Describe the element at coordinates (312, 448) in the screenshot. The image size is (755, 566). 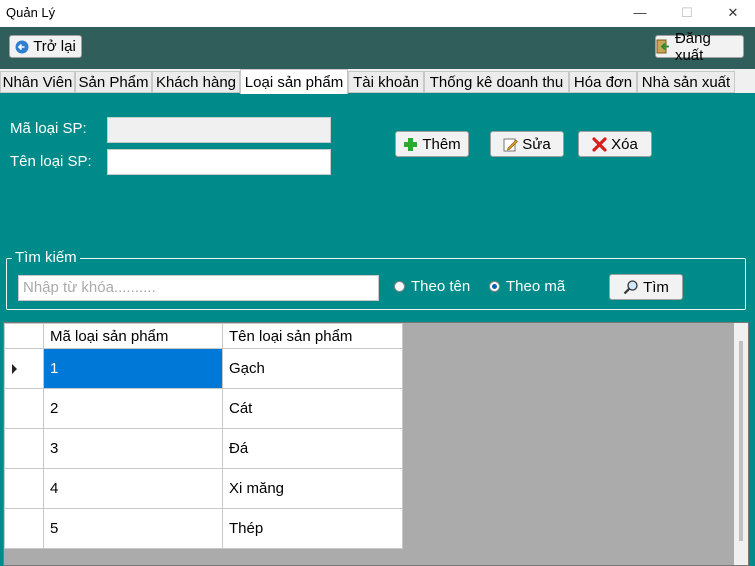
I see `cell-name: Đá` at that location.